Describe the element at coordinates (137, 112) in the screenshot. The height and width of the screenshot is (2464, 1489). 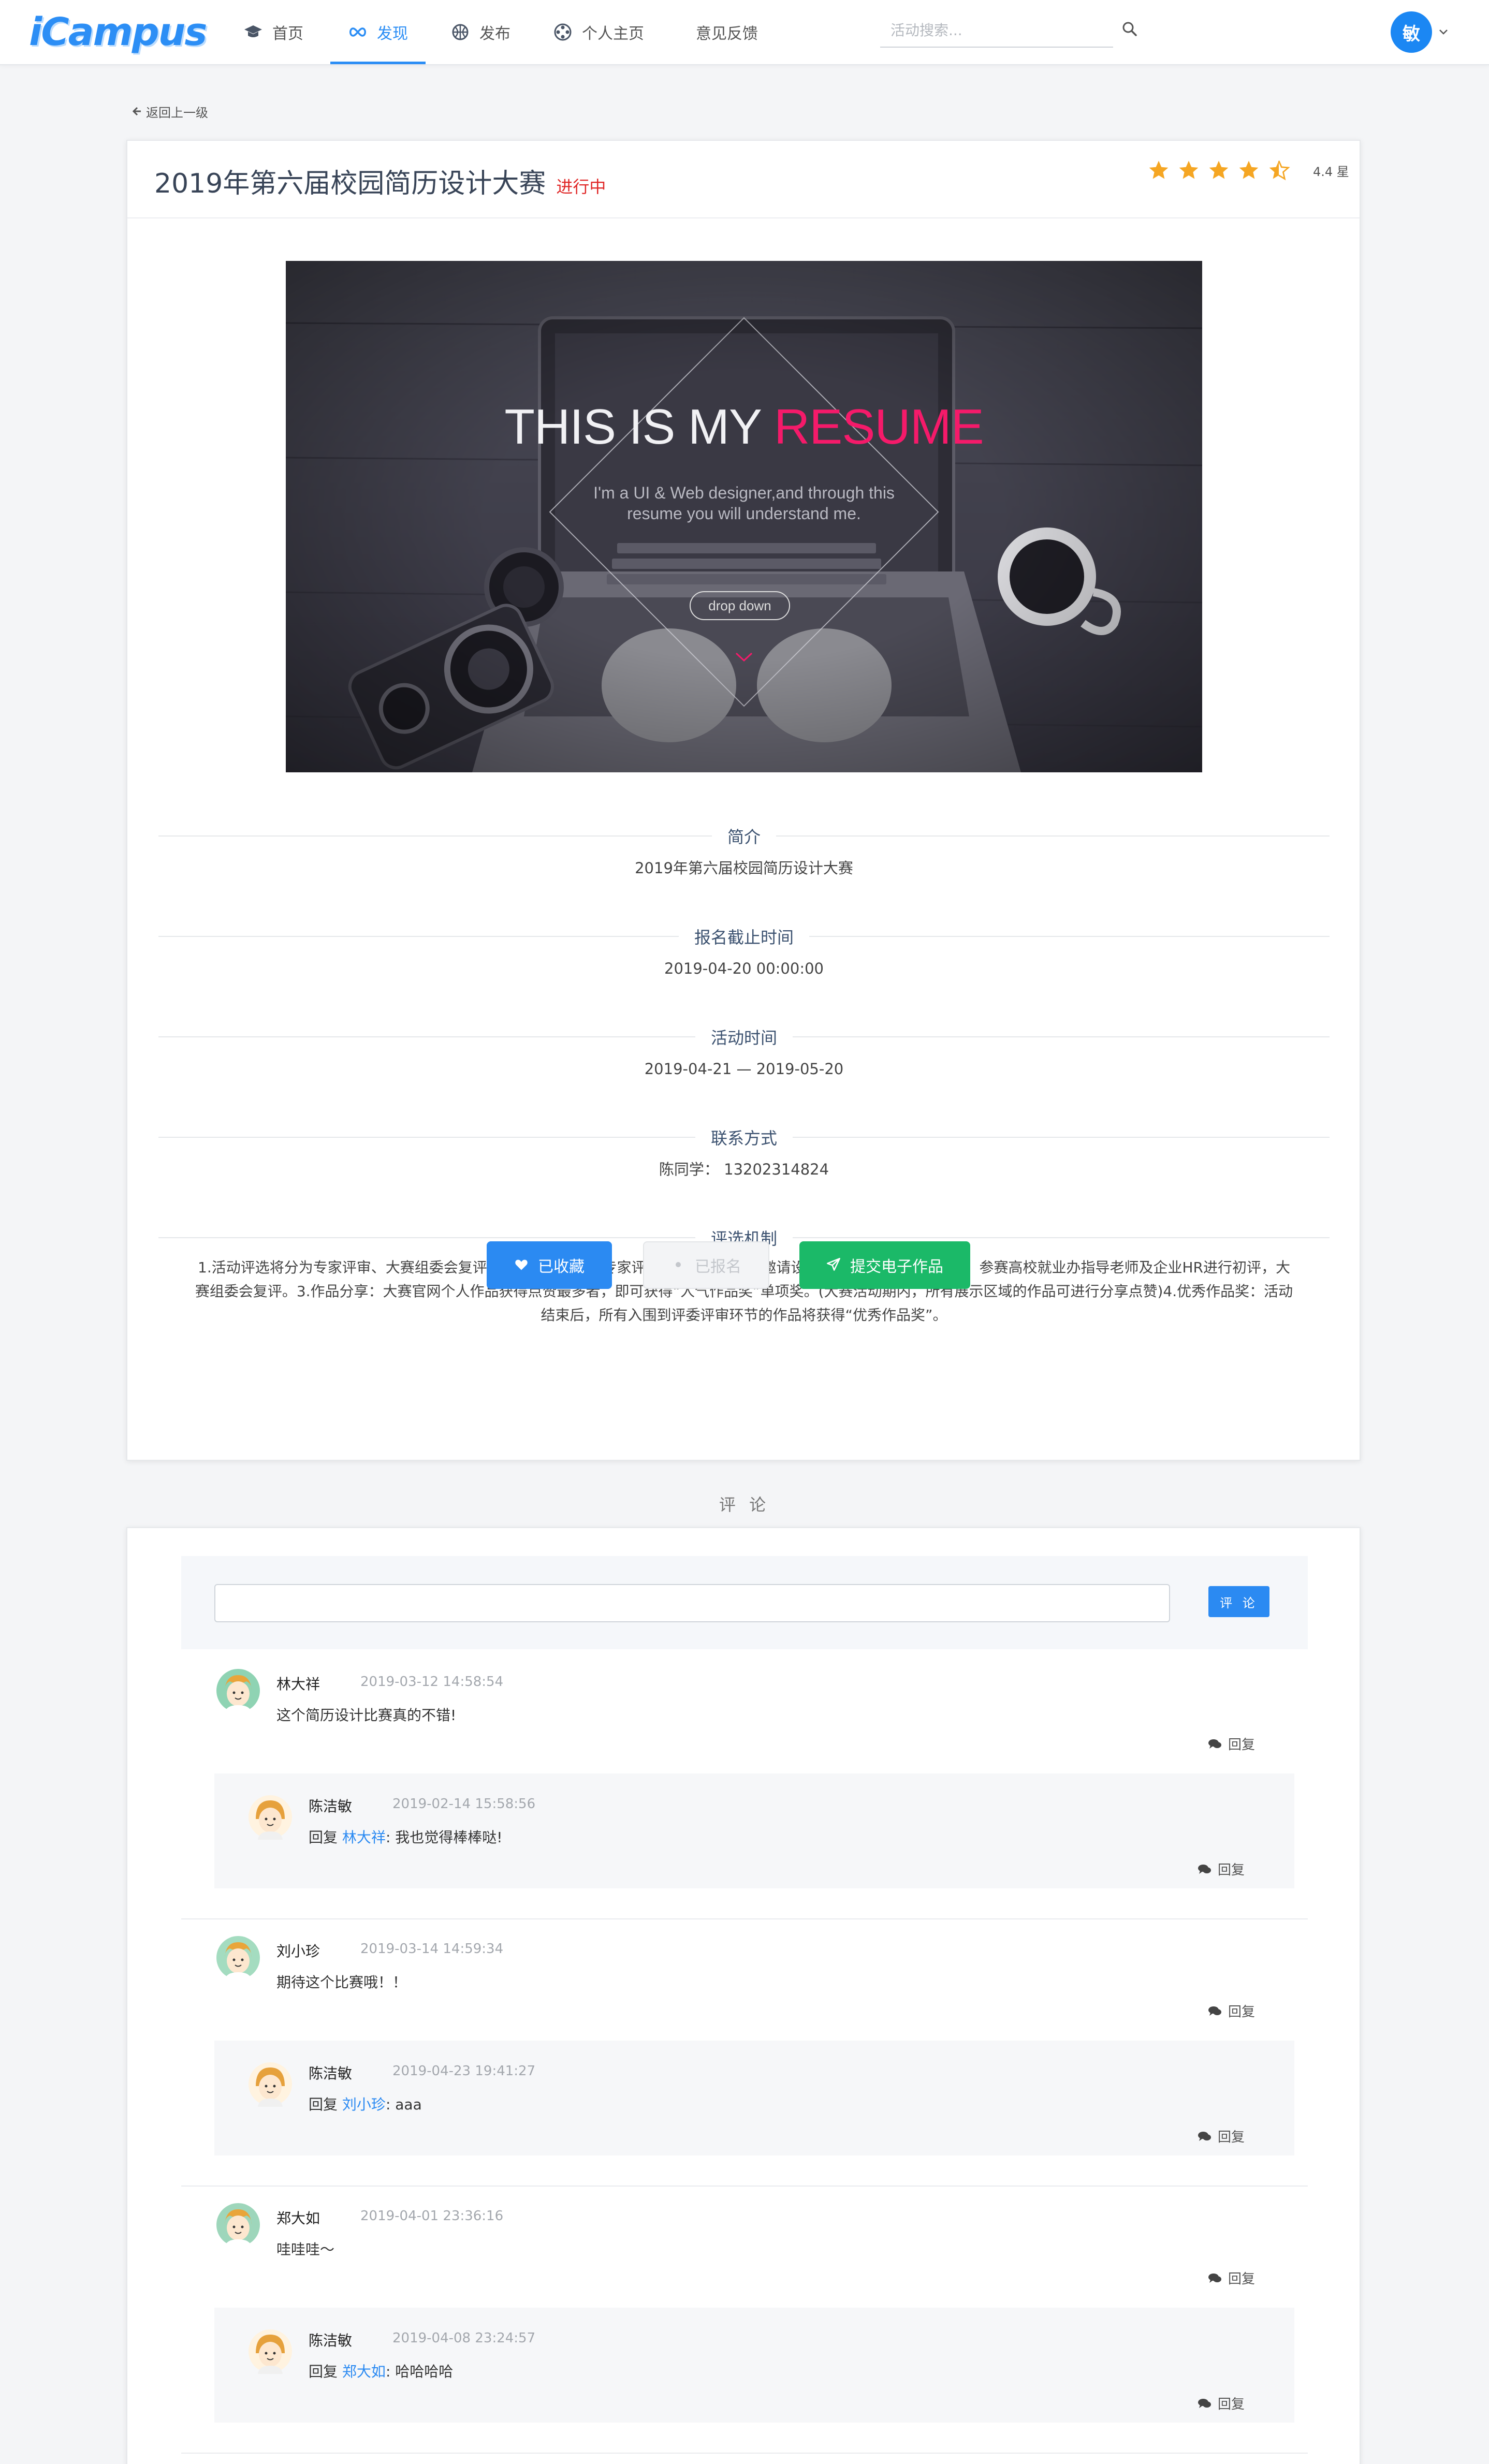
I see `arrow-left-icon` at that location.